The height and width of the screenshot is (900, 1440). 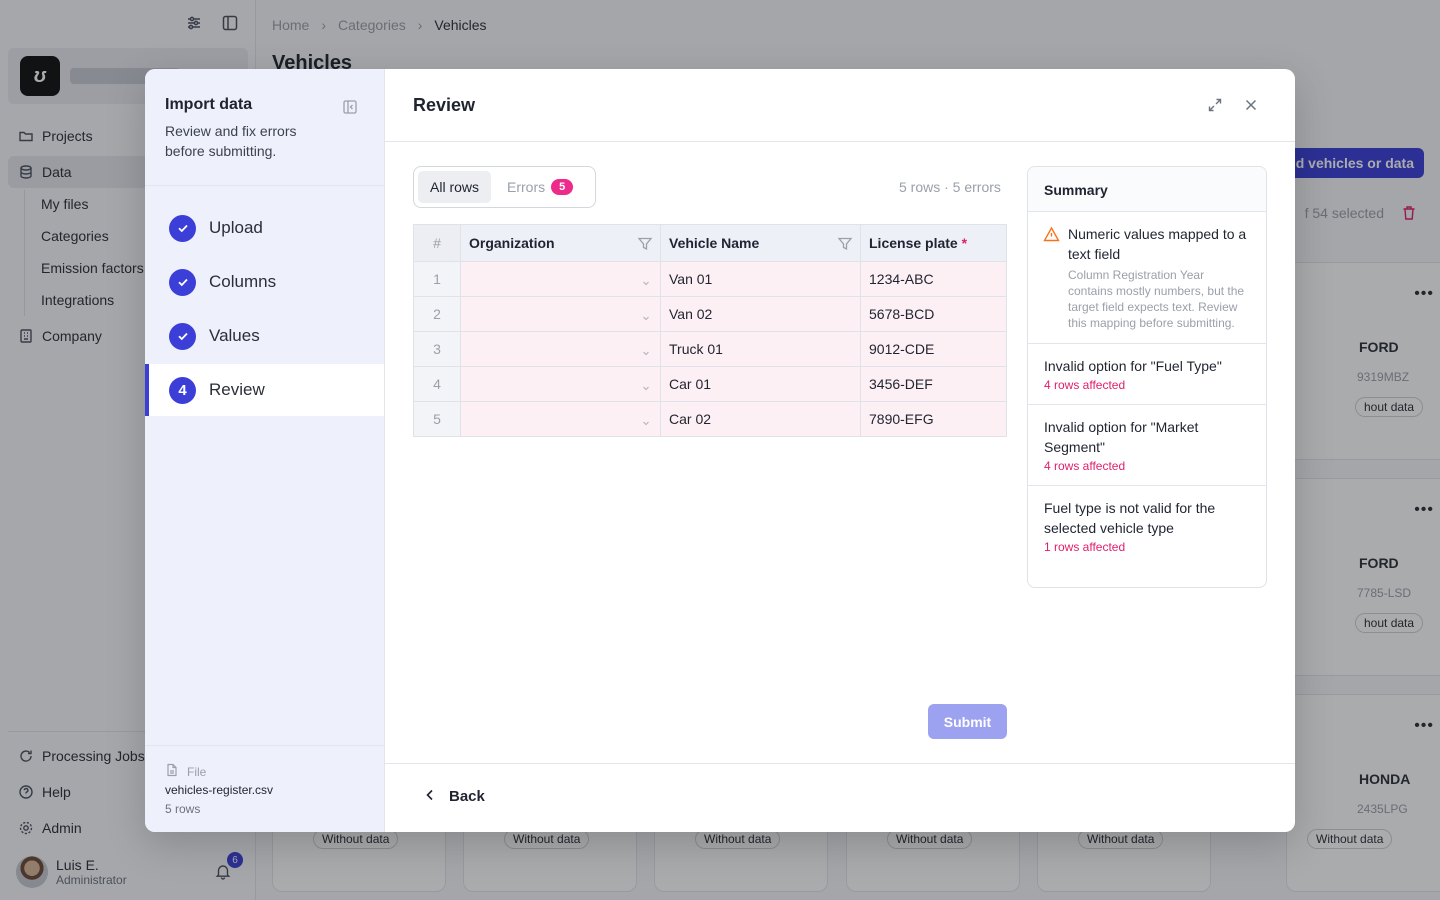 What do you see at coordinates (933, 279) in the screenshot?
I see `license-plate-cell: 1234-ABC` at bounding box center [933, 279].